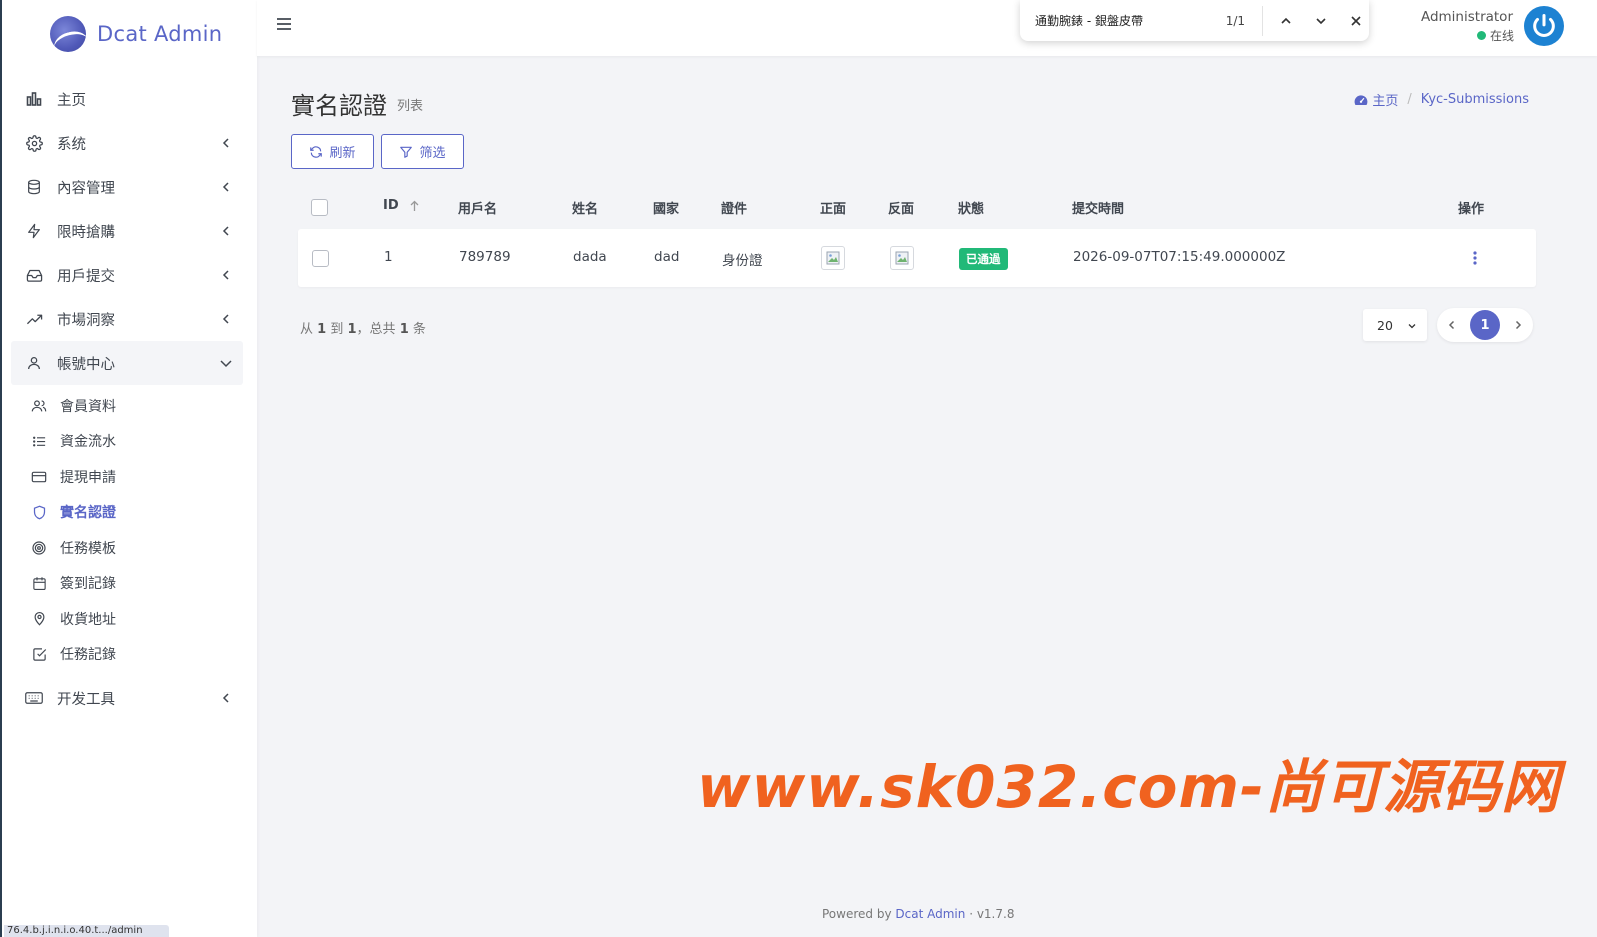  I want to click on per-page-select: 20, so click(1395, 325).